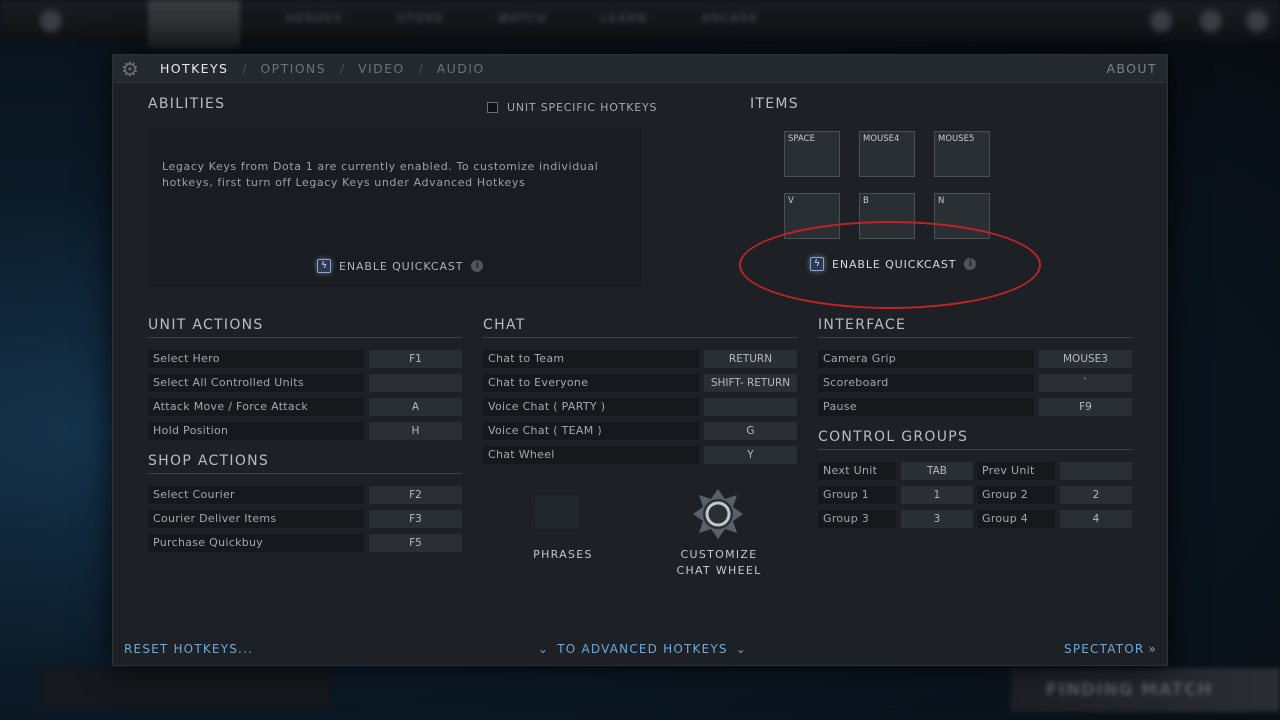 This screenshot has height=720, width=1280. Describe the element at coordinates (624, 18) in the screenshot. I see `nav-learn: LEARN` at that location.